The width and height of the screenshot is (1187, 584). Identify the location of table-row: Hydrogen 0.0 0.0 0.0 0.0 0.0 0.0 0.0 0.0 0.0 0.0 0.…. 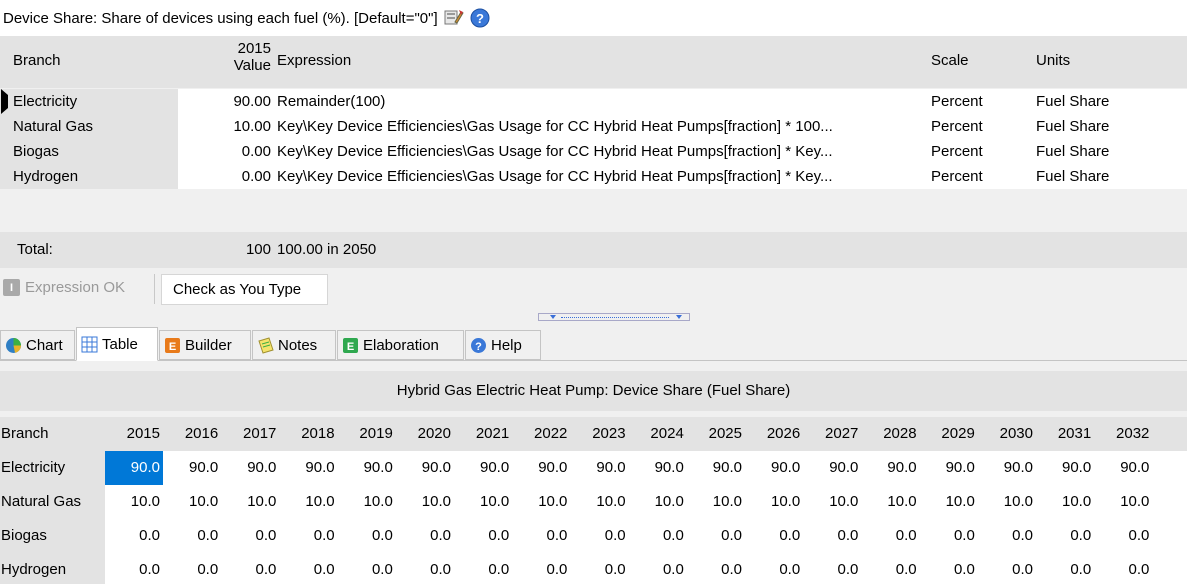
(593, 568).